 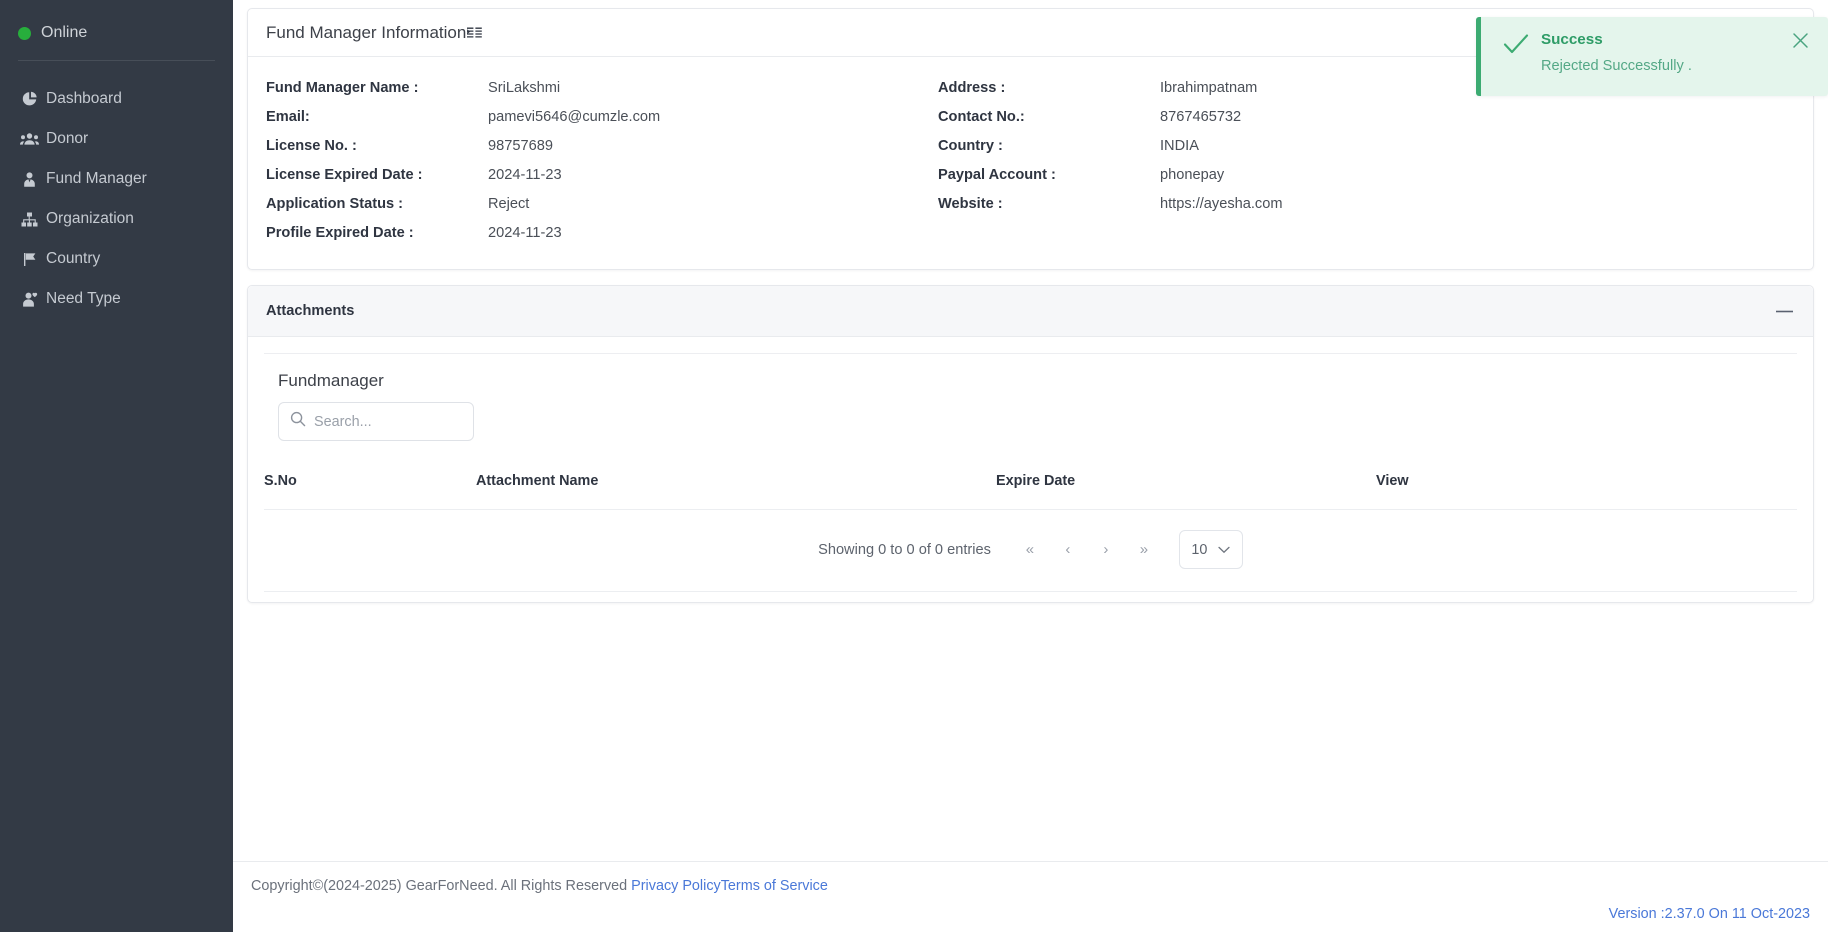 I want to click on detail-value: 98757689, so click(x=520, y=145).